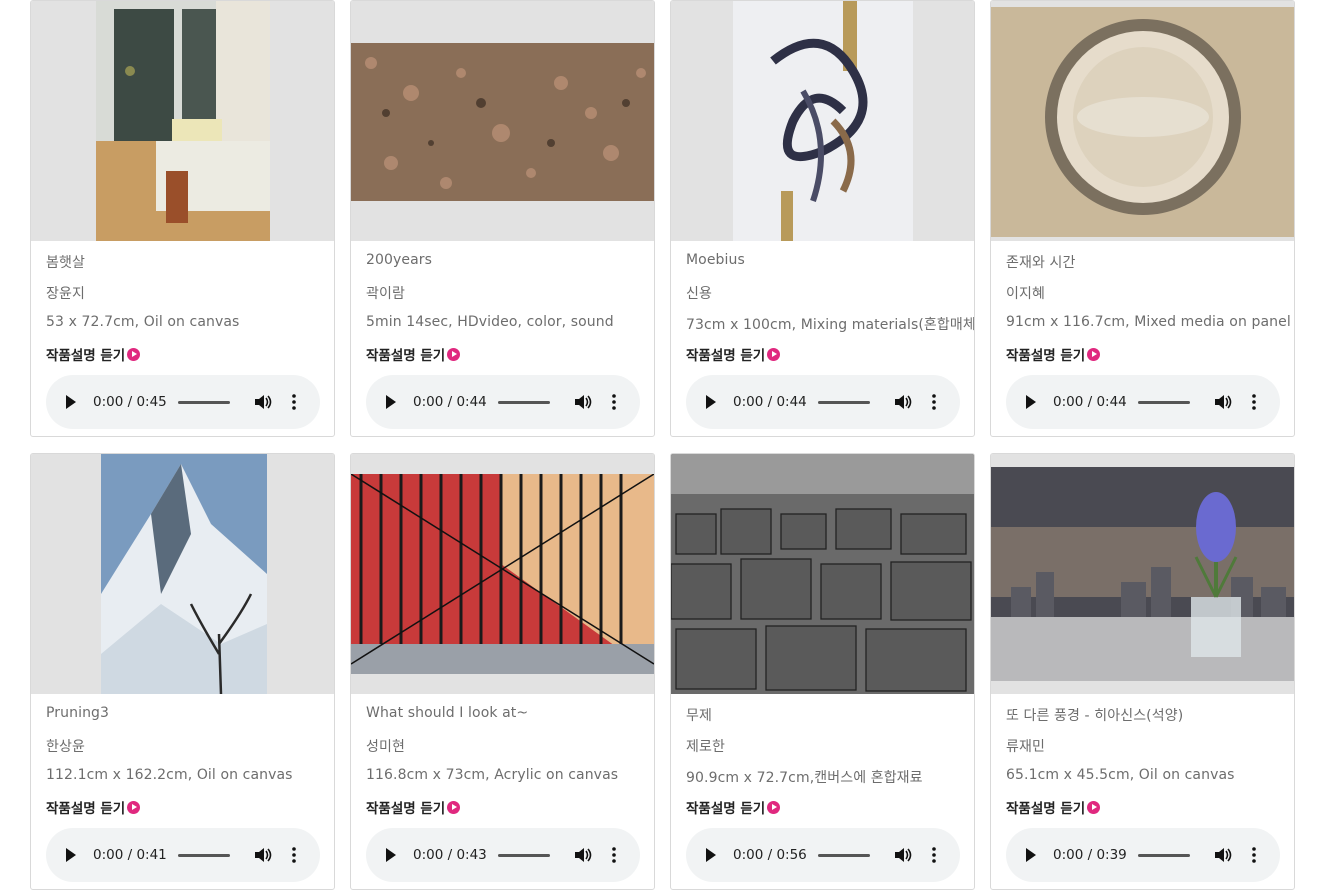 The width and height of the screenshot is (1331, 894). Describe the element at coordinates (169, 775) in the screenshot. I see `artwork-spec: 112.1cm x 162.2cm, Oil on canvas` at that location.